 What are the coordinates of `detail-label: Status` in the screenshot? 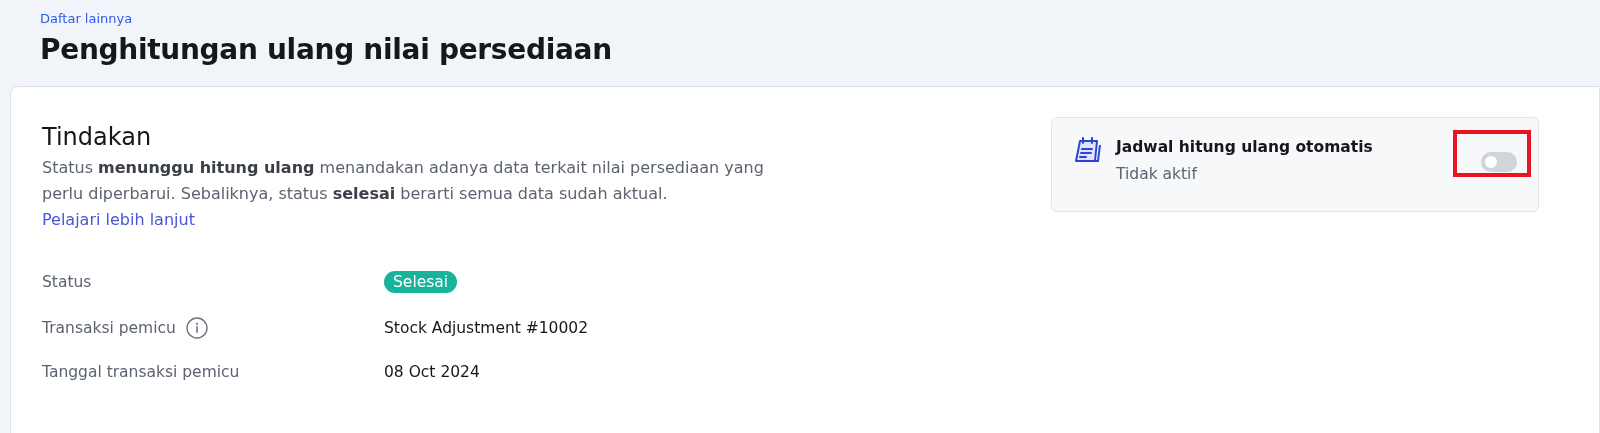 It's located at (67, 282).